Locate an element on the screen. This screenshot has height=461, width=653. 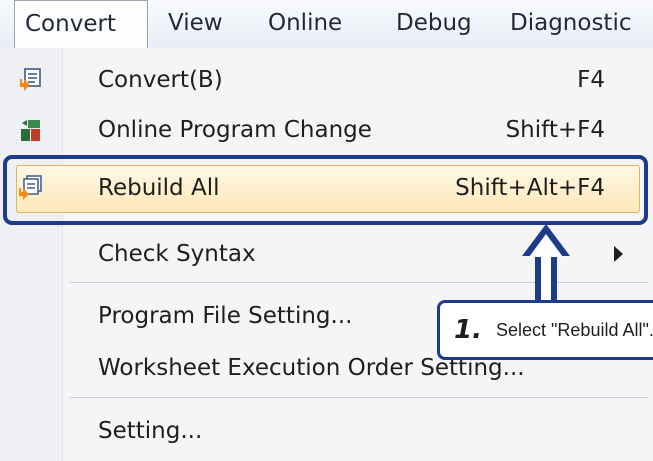
menu-view-label: View is located at coordinates (195, 23).